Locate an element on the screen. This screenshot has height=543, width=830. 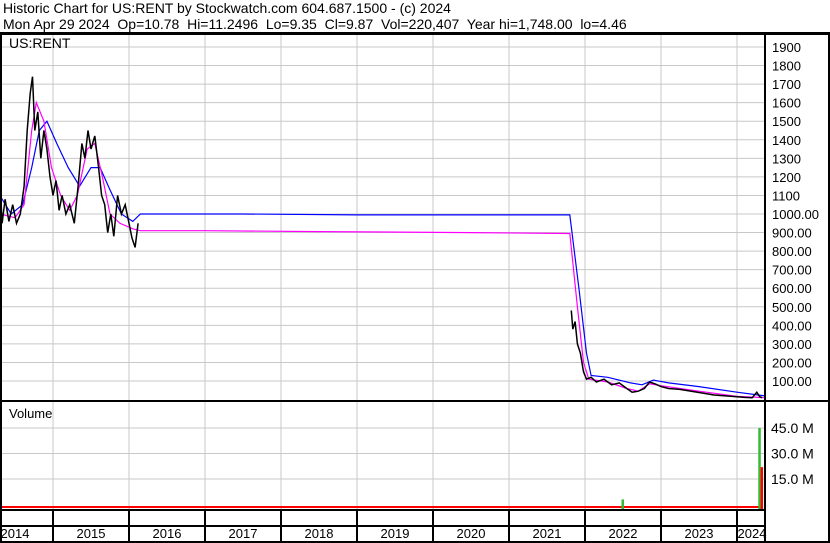
y-tick-label: 500.00 is located at coordinates (792, 307).